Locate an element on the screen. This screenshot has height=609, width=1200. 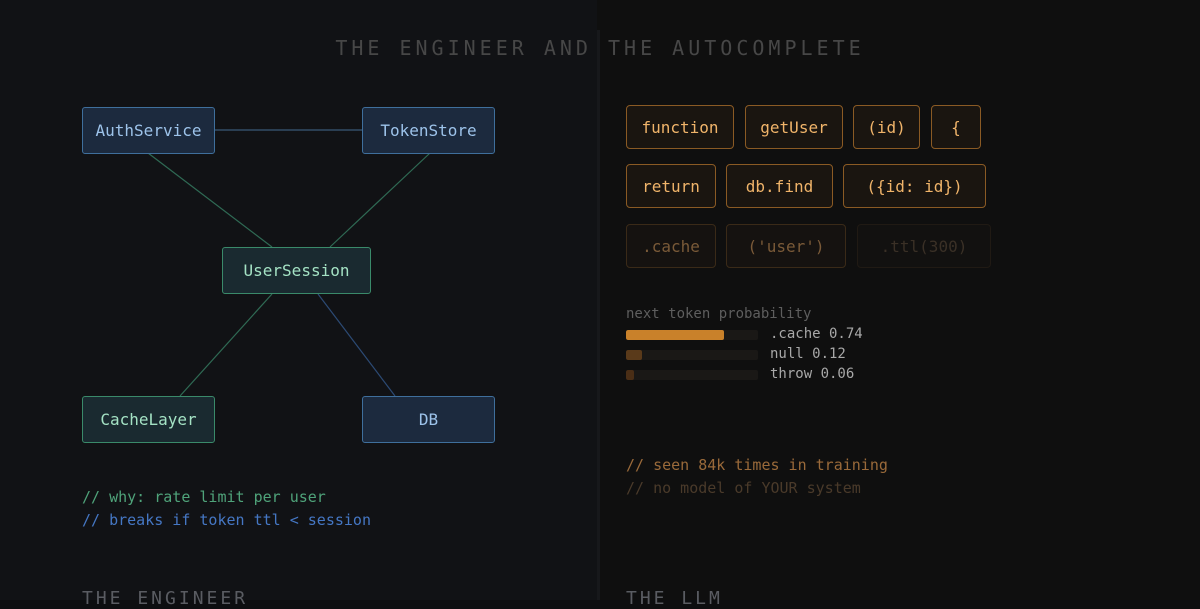
node-auth-service: AuthService is located at coordinates (148, 130).